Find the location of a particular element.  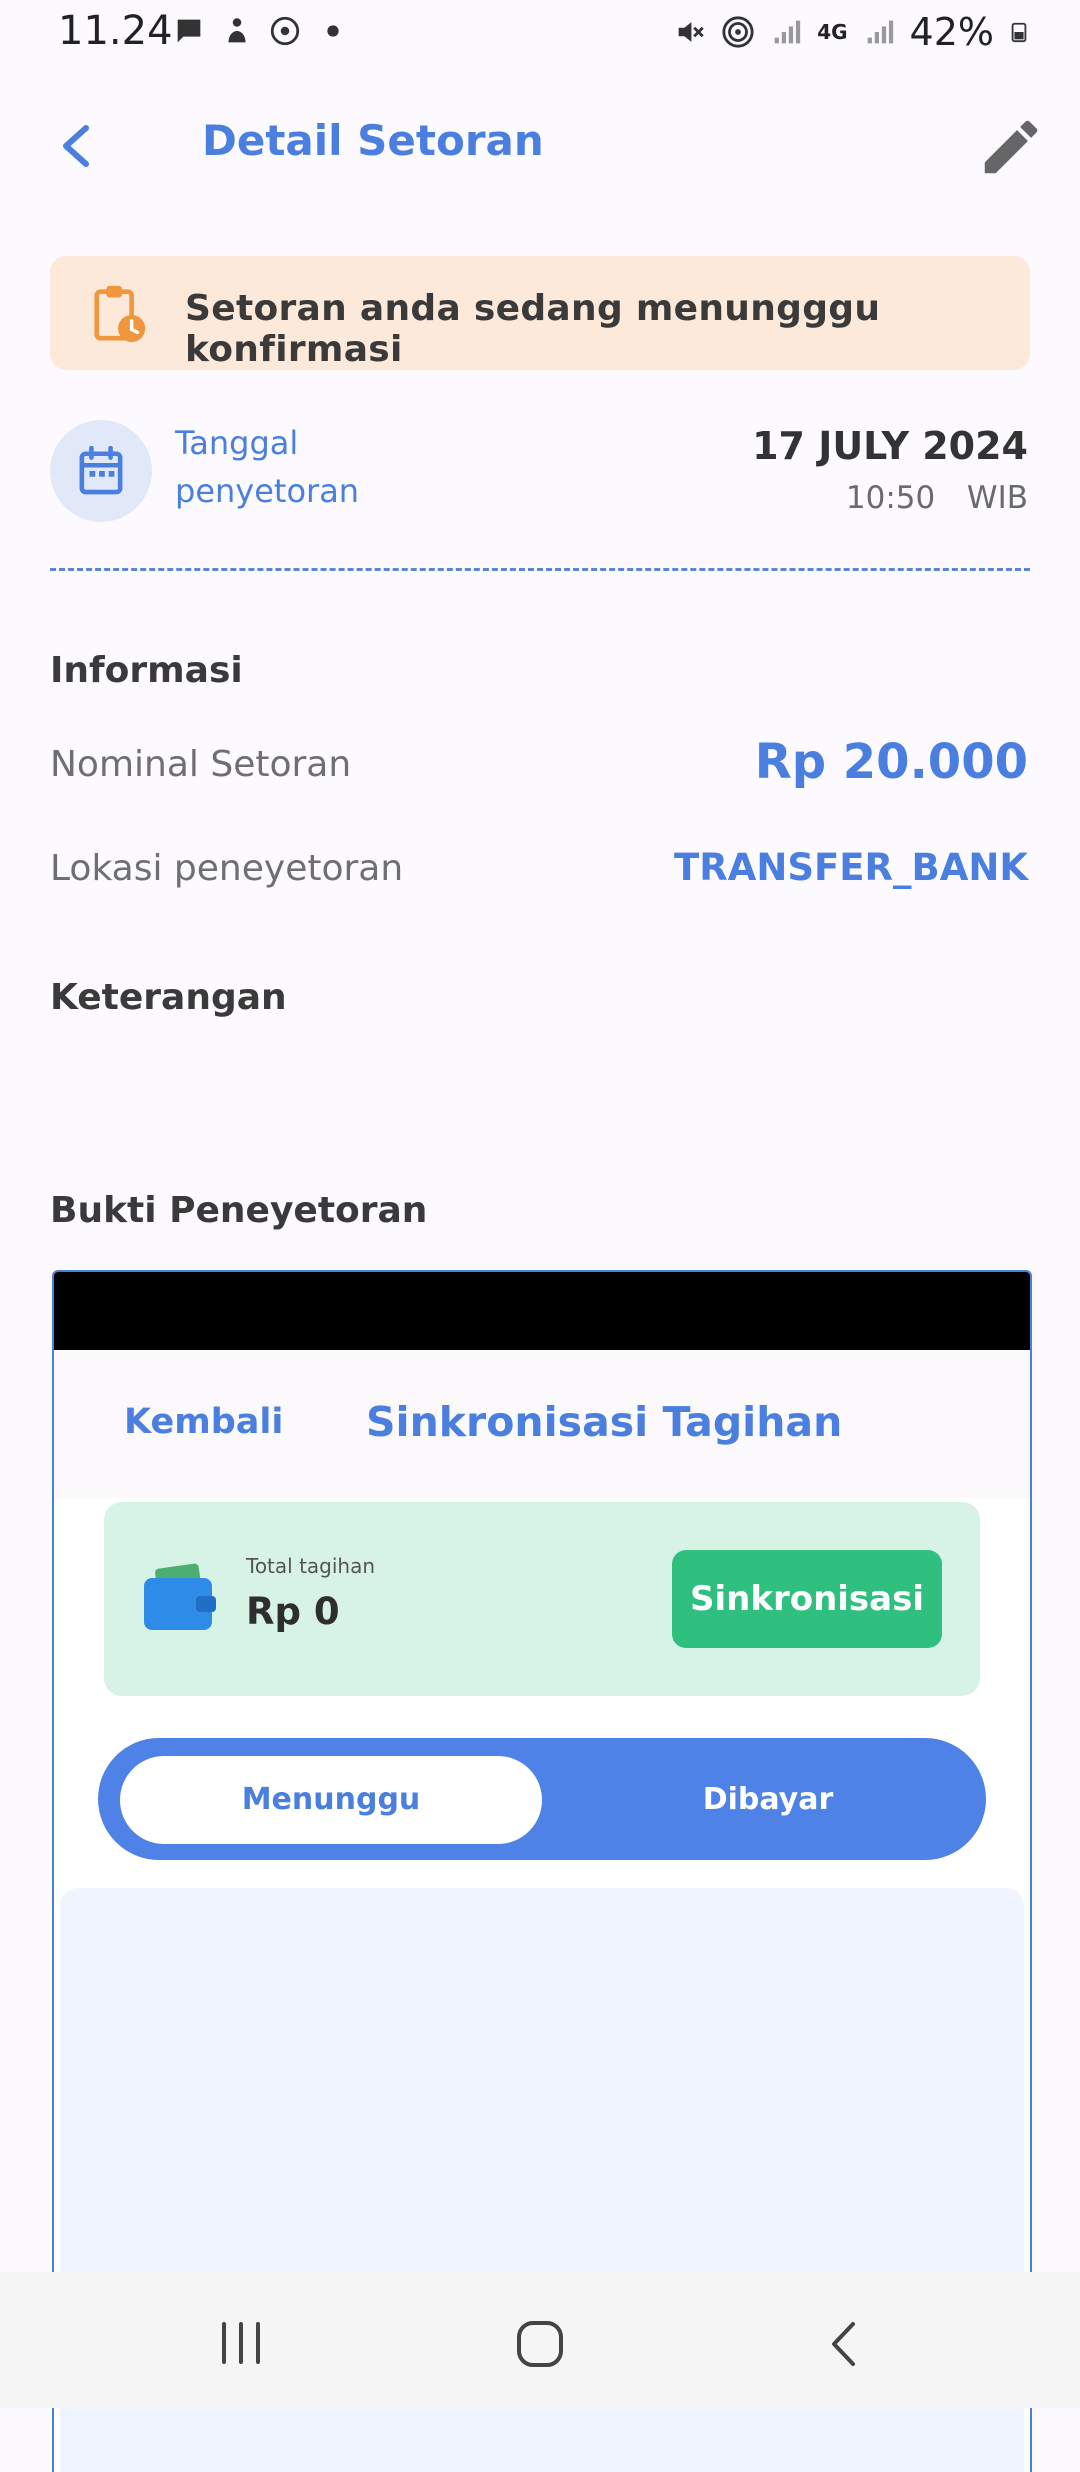

system-nav-bar is located at coordinates (540, 2340).